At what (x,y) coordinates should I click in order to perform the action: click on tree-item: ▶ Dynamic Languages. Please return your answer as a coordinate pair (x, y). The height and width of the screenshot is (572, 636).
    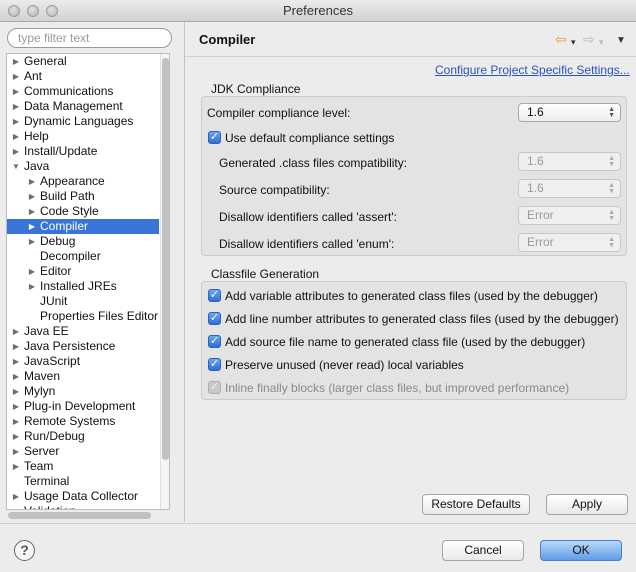
    Looking at the image, I should click on (83, 121).